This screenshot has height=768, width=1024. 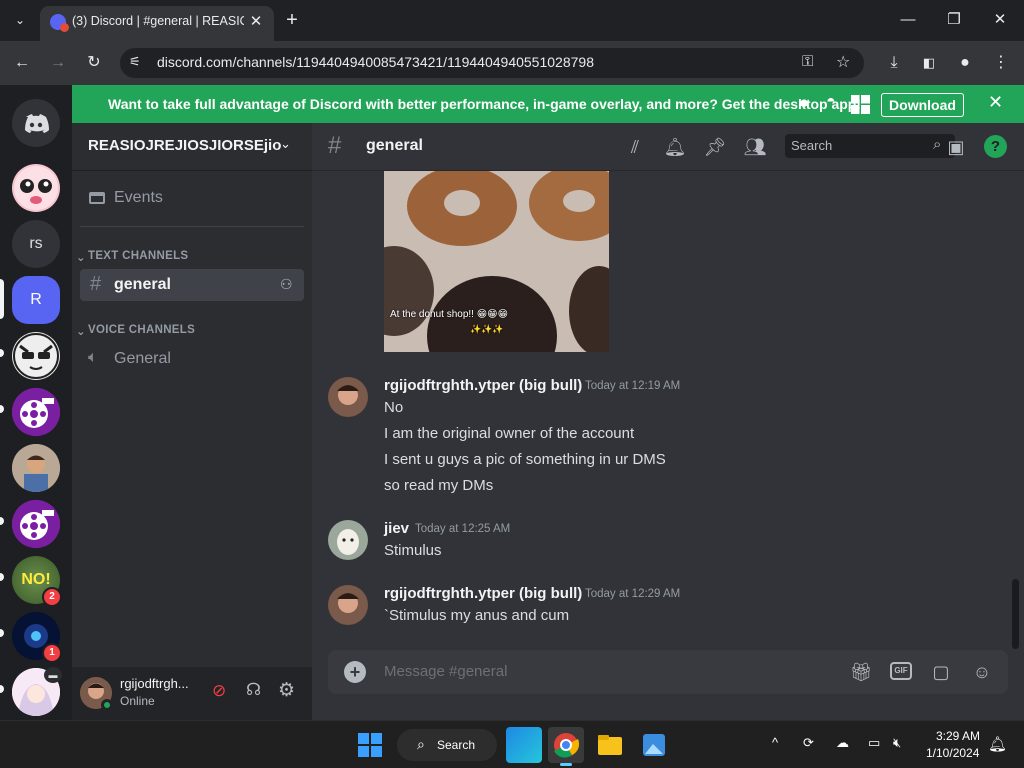 I want to click on hash-icon: #, so click(x=335, y=145).